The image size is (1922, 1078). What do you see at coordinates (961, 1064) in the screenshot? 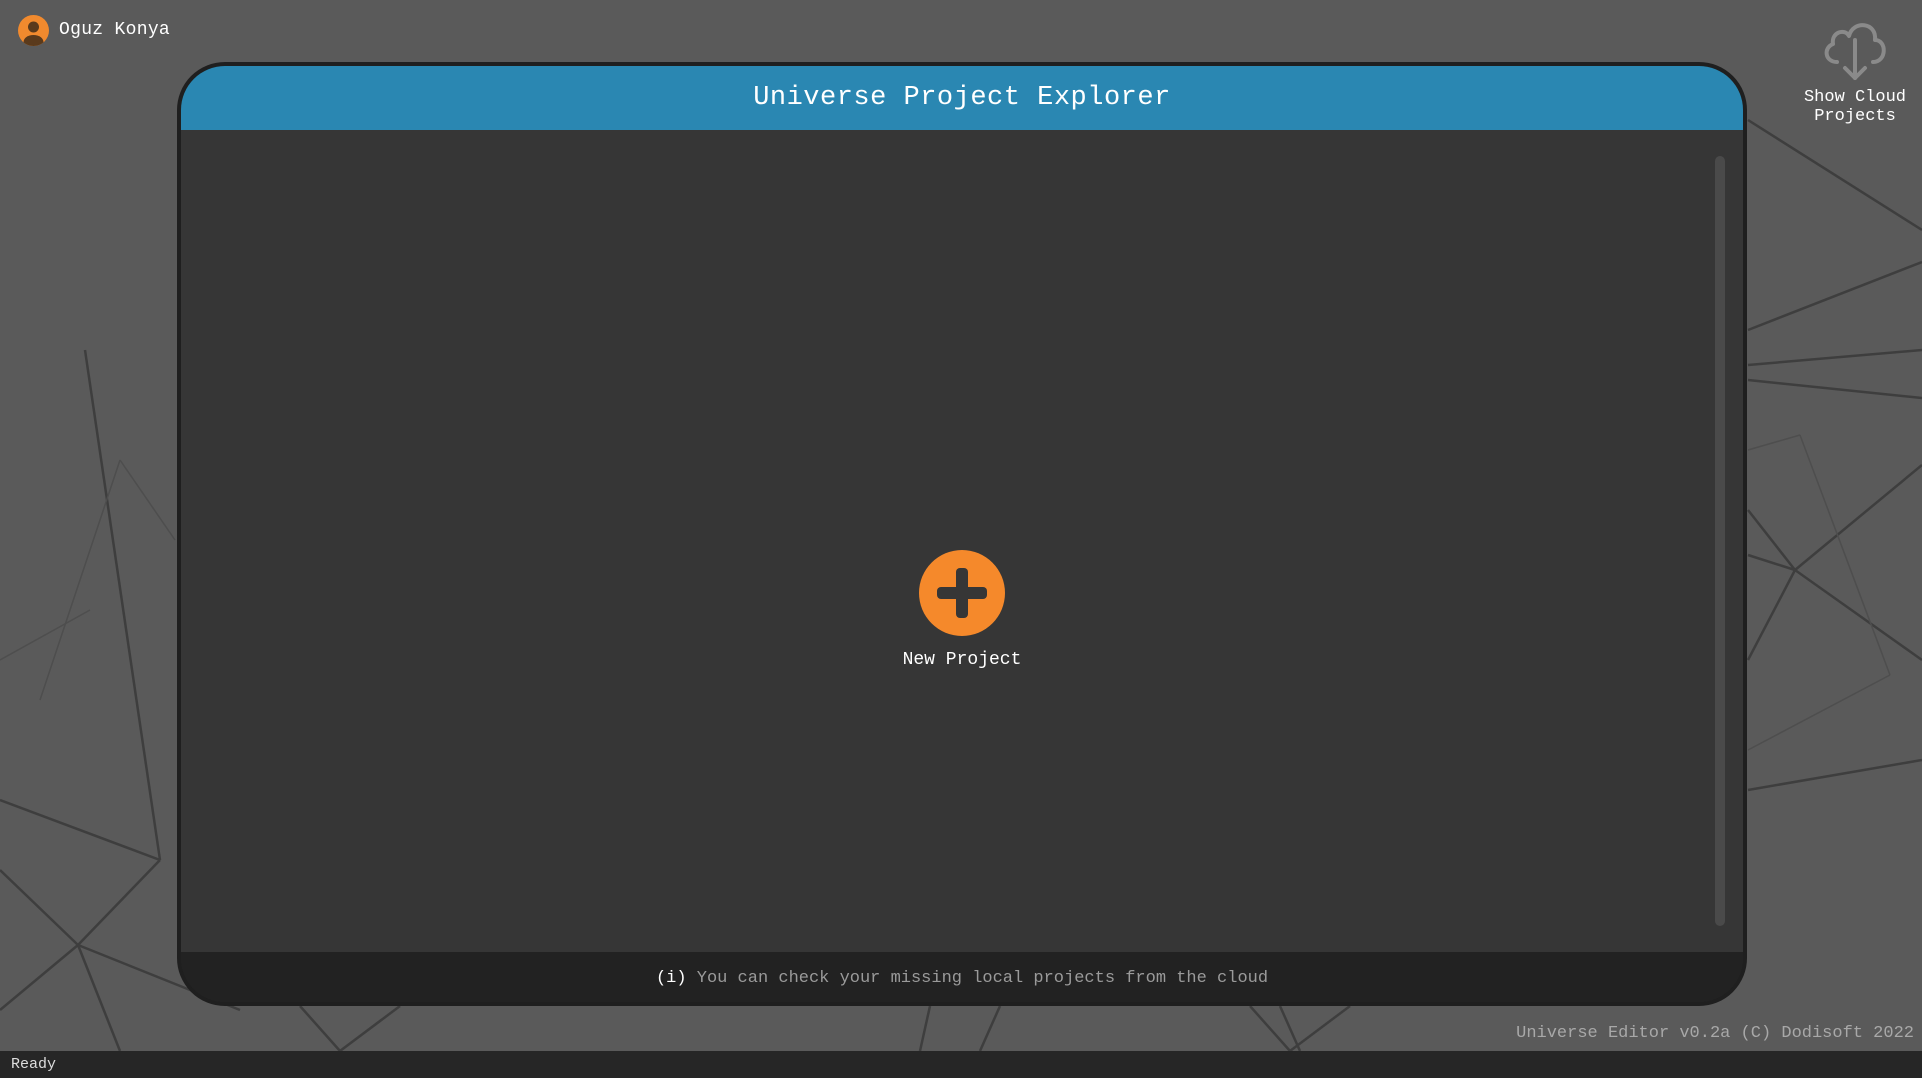
I see `status-bar: Ready` at bounding box center [961, 1064].